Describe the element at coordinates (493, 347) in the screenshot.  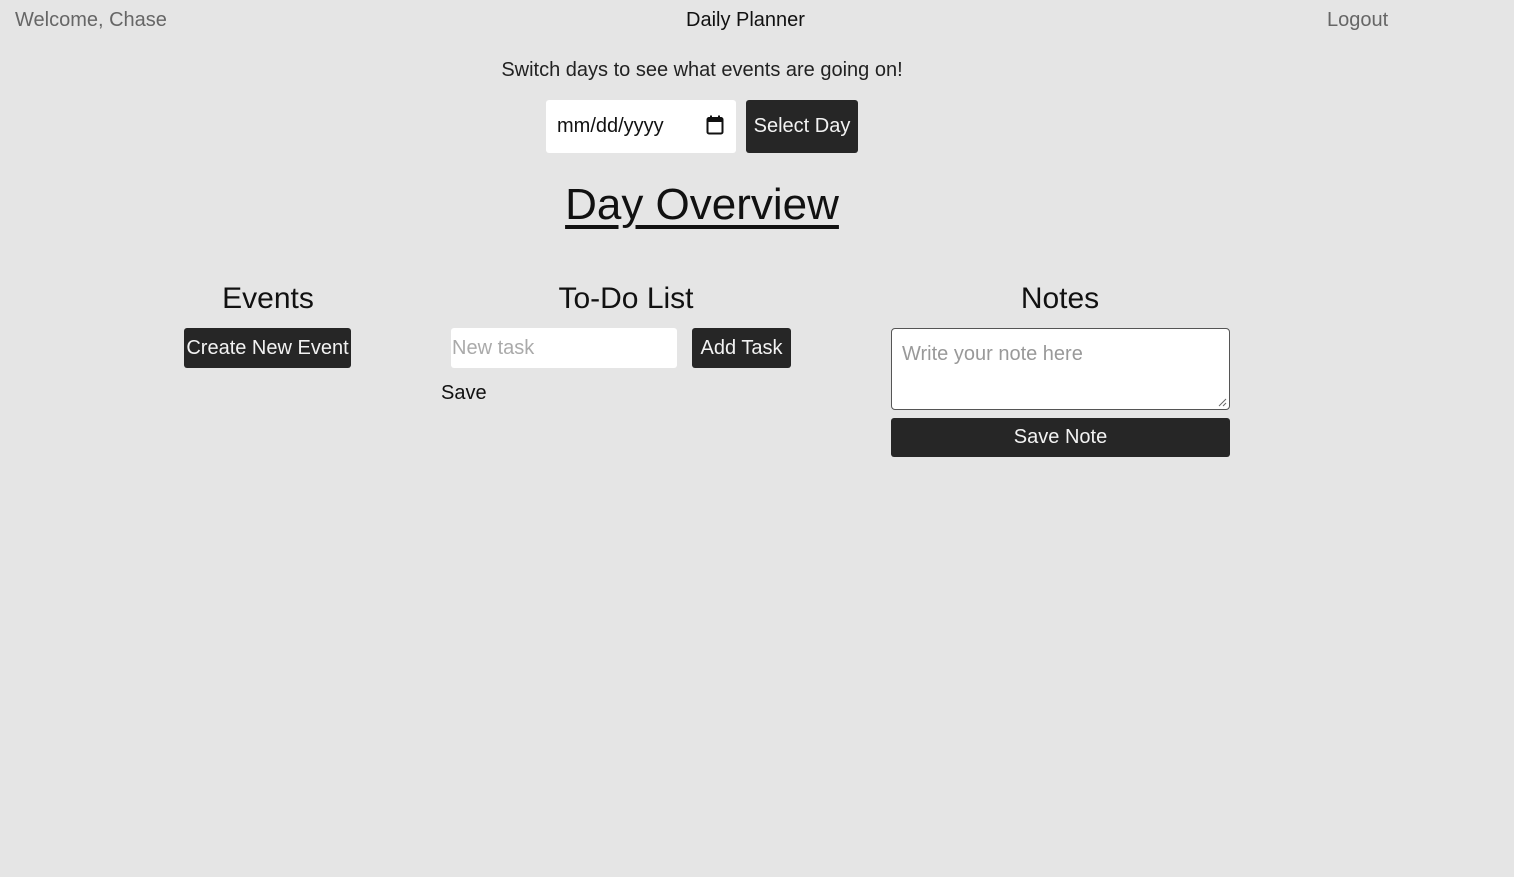
I see `new-task-placeholder: New task` at that location.